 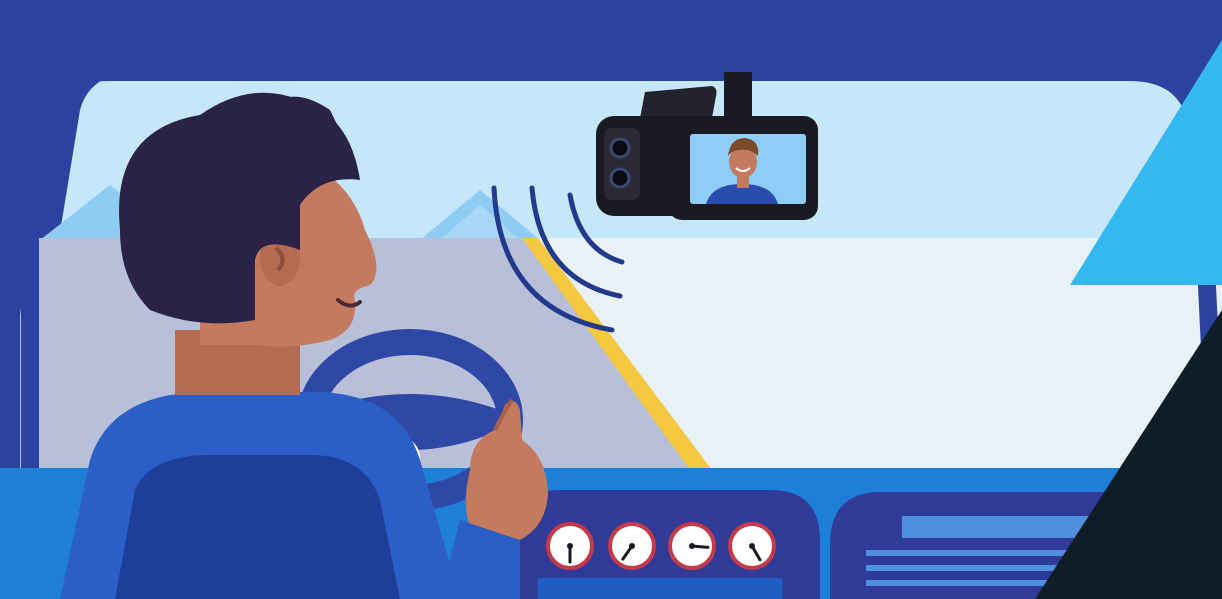 I want to click on camera-mount, so click(x=738, y=94).